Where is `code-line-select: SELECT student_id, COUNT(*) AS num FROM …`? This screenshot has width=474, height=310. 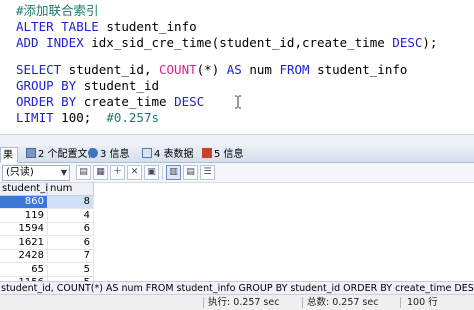 code-line-select: SELECT student_id, COUNT(*) AS num FROM … is located at coordinates (211, 70).